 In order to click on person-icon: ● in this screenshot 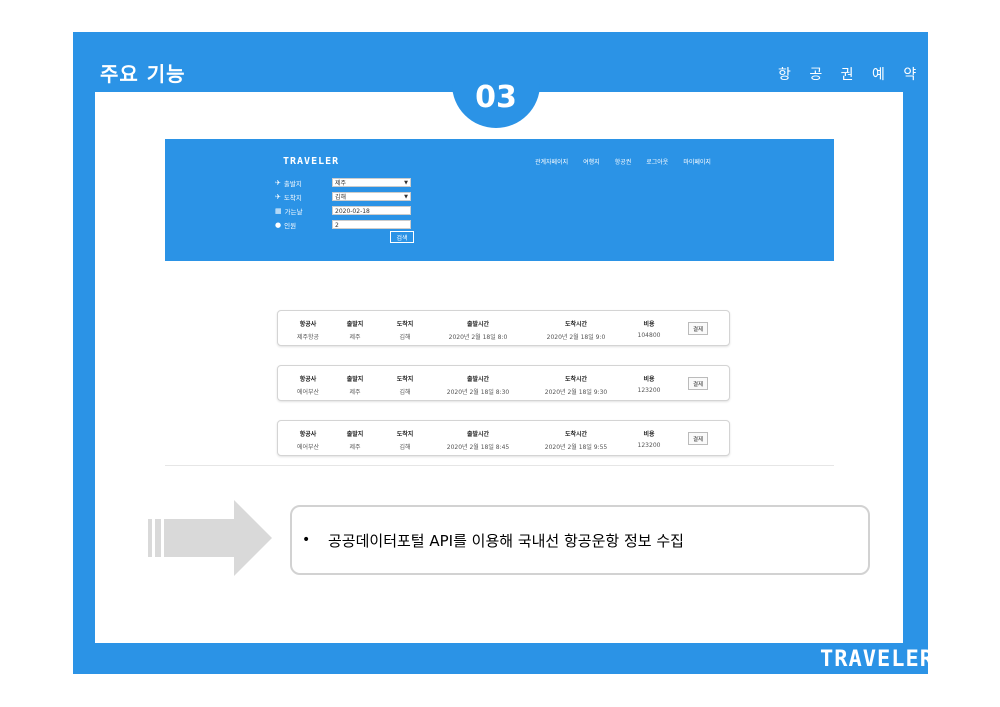, I will do `click(278, 224)`.